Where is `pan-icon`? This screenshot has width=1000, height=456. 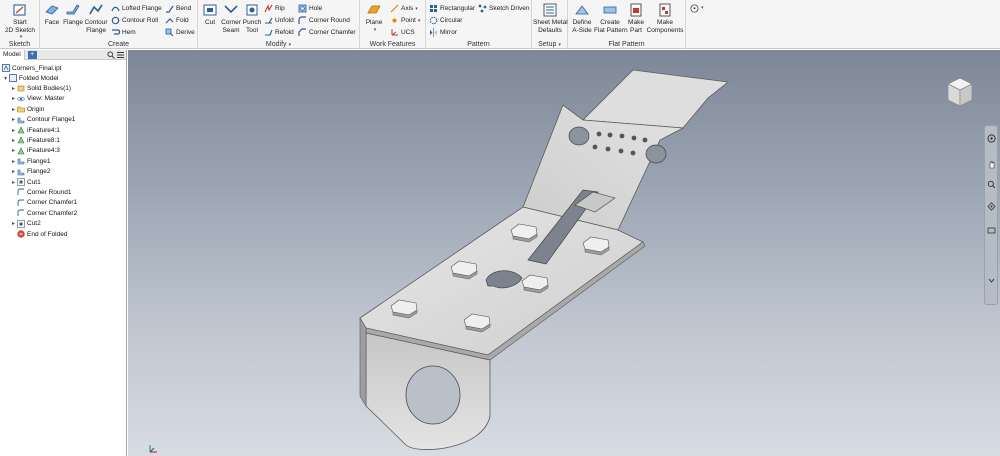 pan-icon is located at coordinates (991, 164).